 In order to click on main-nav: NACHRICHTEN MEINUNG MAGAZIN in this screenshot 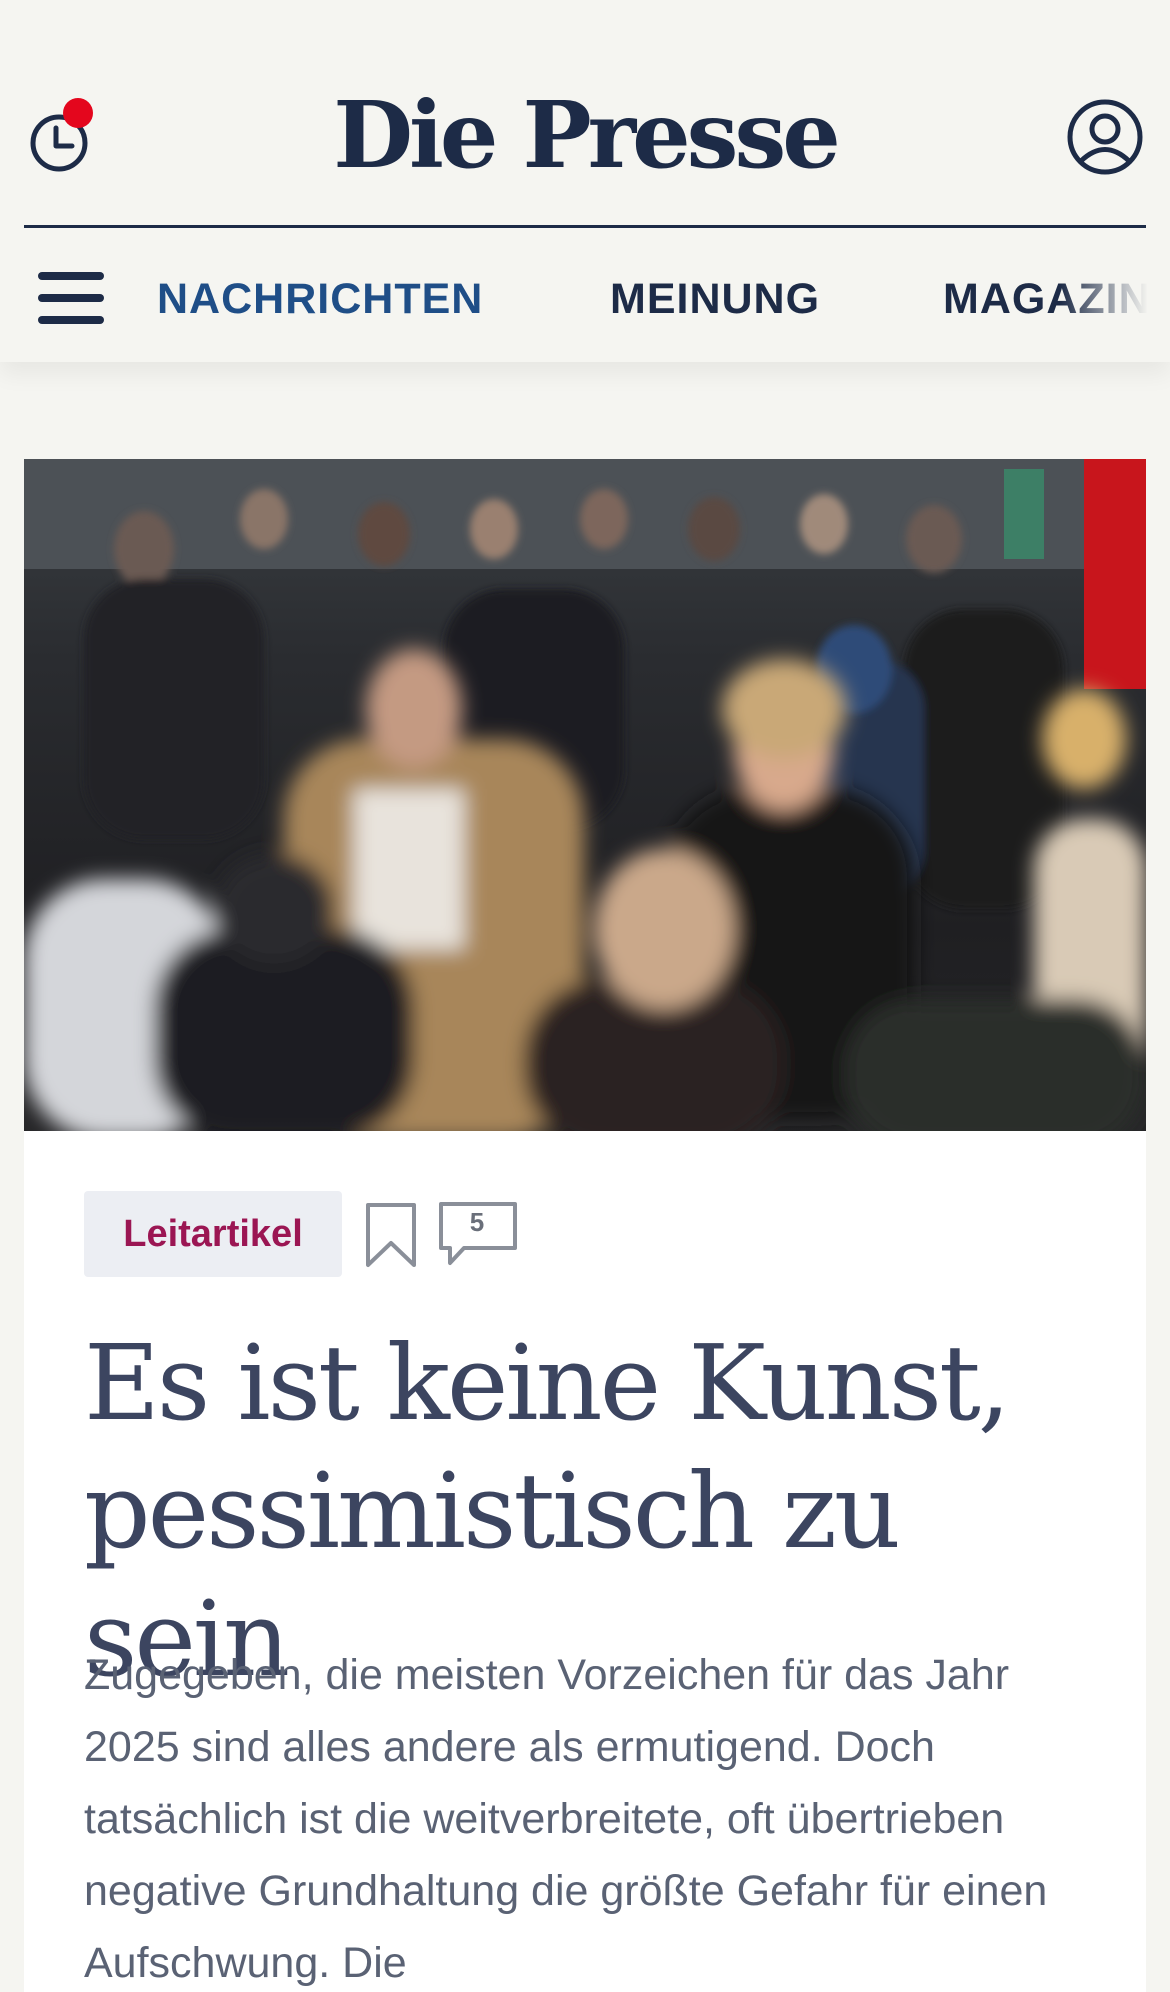, I will do `click(585, 295)`.